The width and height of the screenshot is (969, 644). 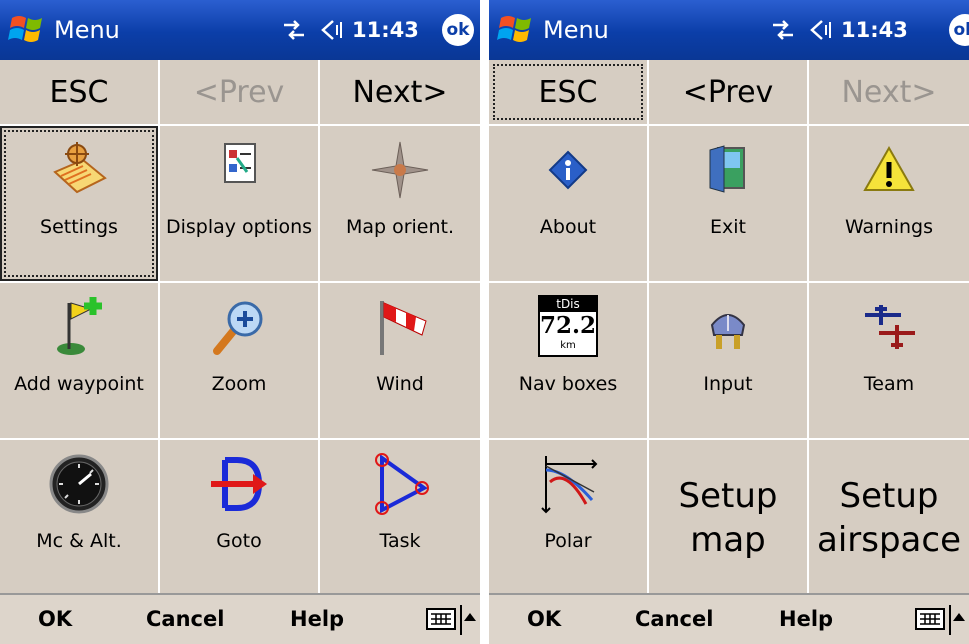 I want to click on tile-wind: Wind, so click(x=400, y=360).